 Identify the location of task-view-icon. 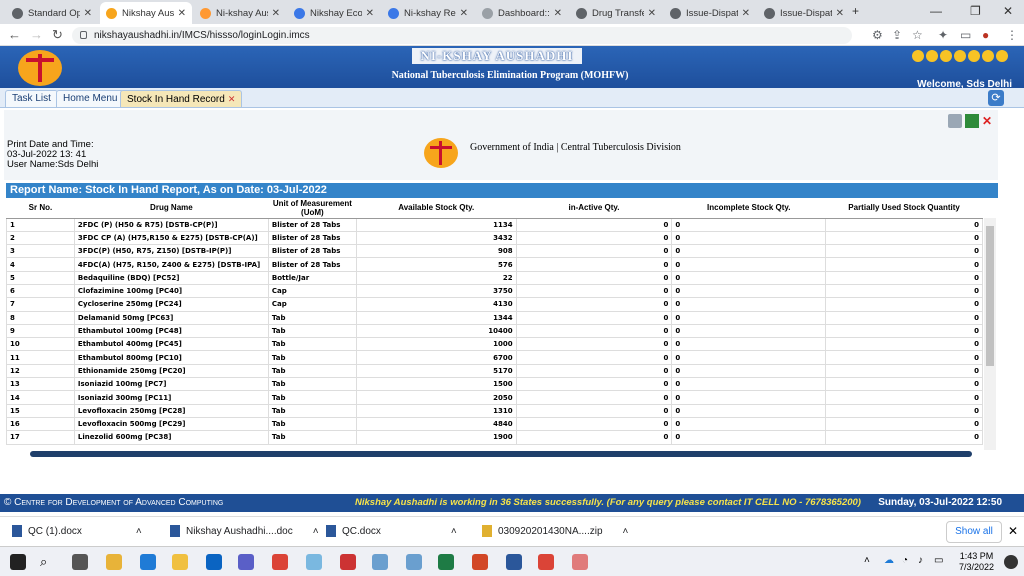
(80, 562).